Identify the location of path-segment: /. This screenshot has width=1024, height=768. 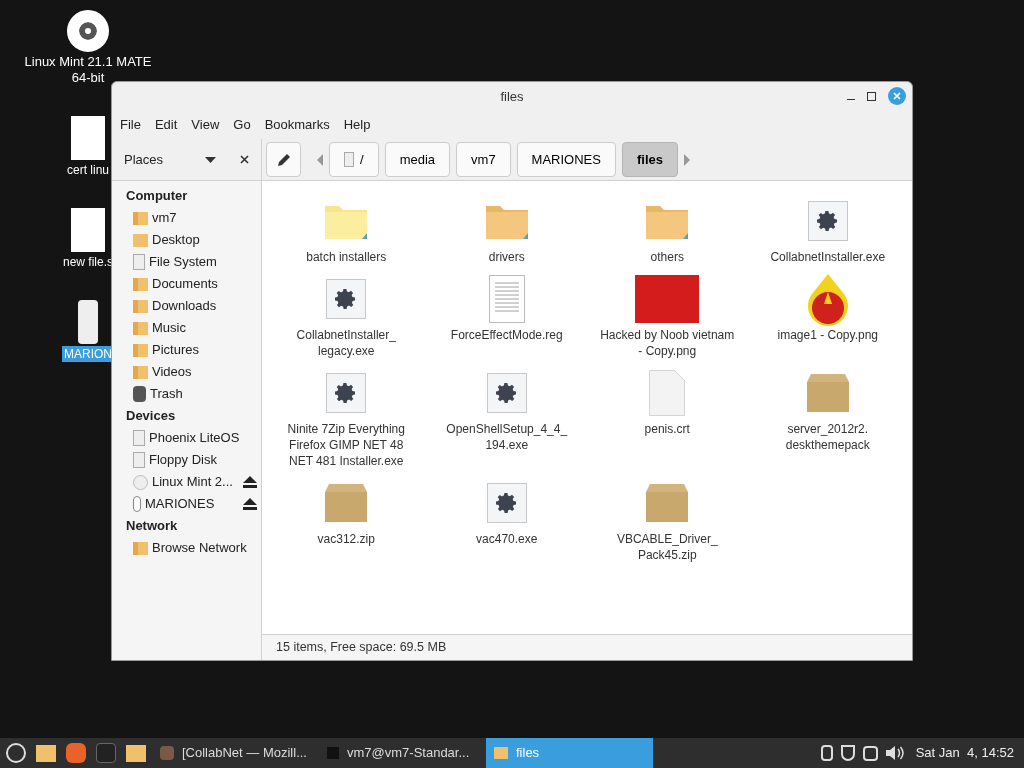
(354, 159).